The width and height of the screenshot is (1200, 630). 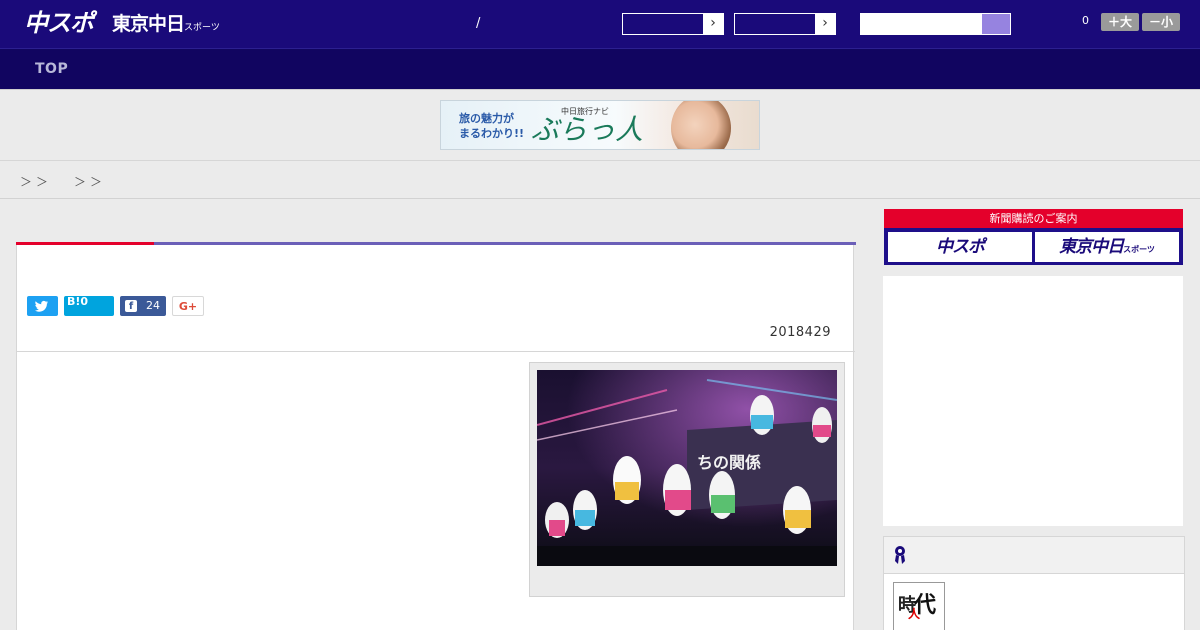 What do you see at coordinates (188, 306) in the screenshot?
I see `google-plus-share-button: G+` at bounding box center [188, 306].